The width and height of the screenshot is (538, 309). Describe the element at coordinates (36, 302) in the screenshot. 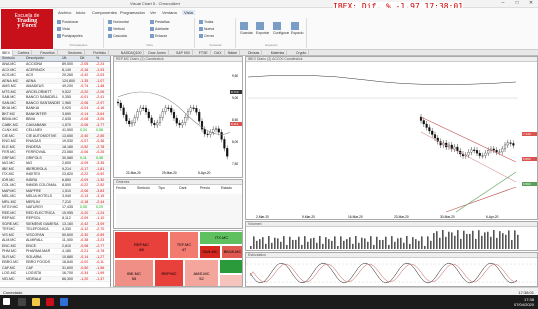

I see `folder-icon` at that location.